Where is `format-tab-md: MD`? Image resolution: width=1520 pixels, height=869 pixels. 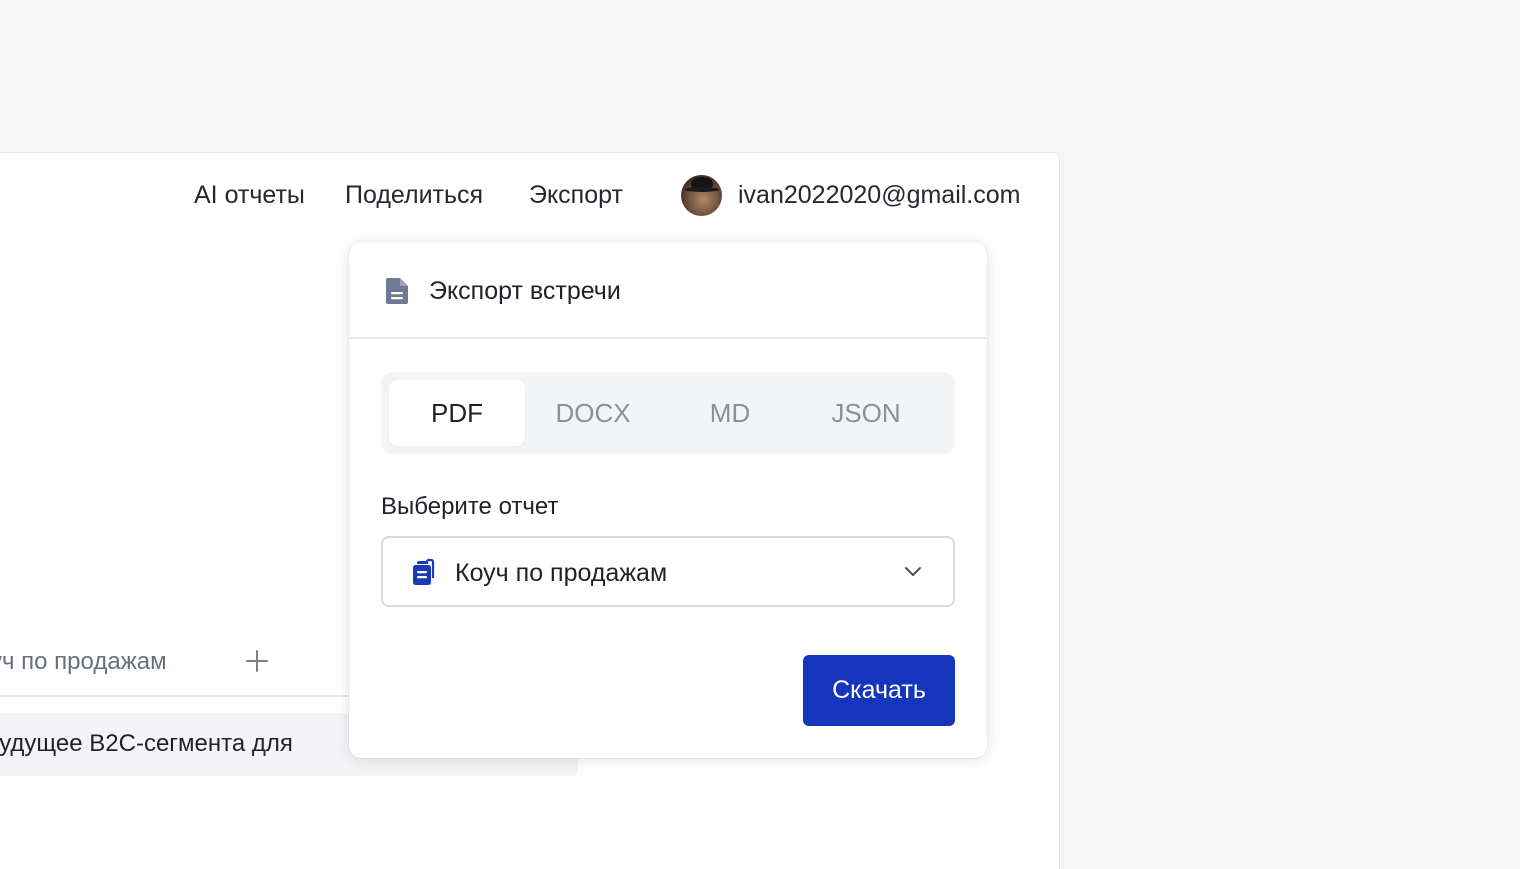
format-tab-md: MD is located at coordinates (730, 413).